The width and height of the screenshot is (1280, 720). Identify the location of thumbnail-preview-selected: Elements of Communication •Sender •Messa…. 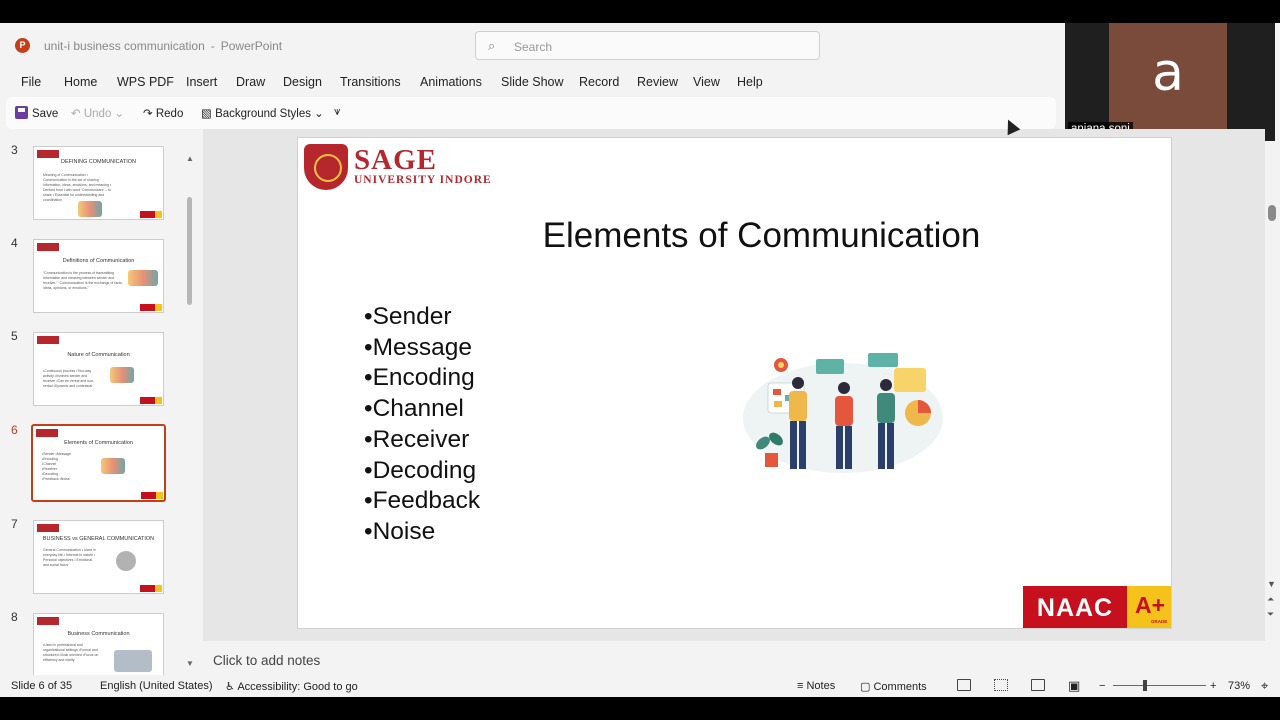
(98, 463).